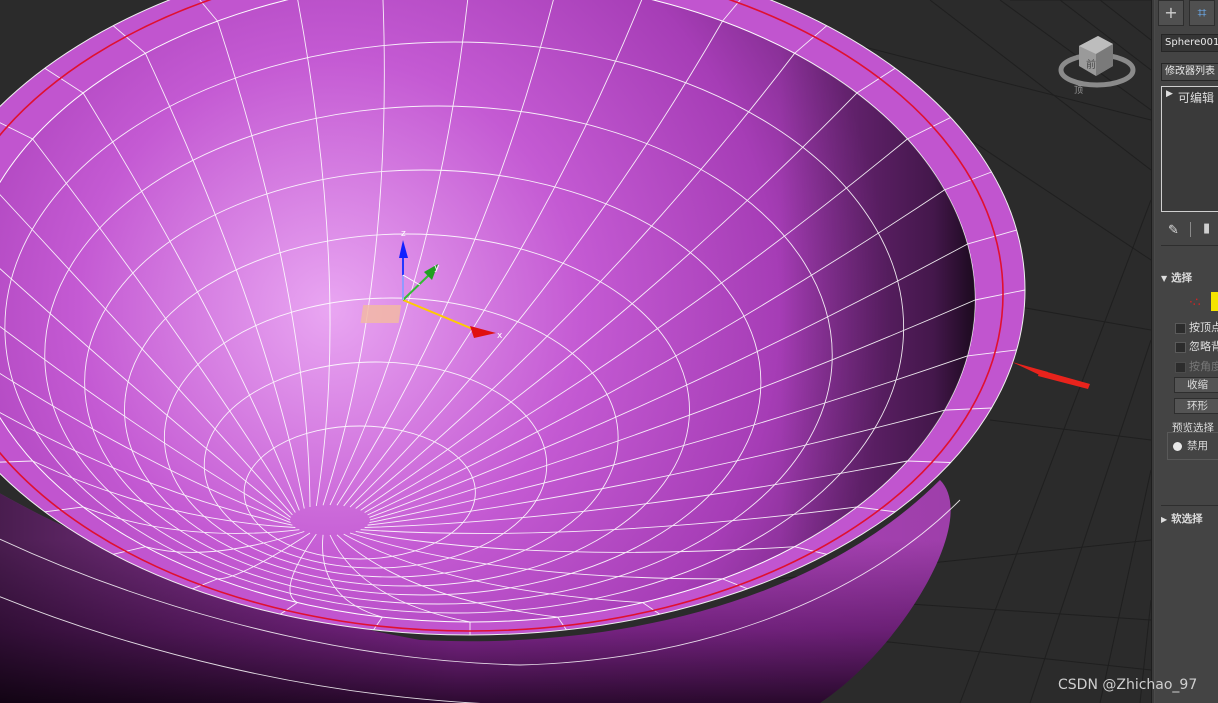 Image resolution: width=1218 pixels, height=703 pixels. Describe the element at coordinates (1190, 445) in the screenshot. I see `disable-radio: 禁用` at that location.